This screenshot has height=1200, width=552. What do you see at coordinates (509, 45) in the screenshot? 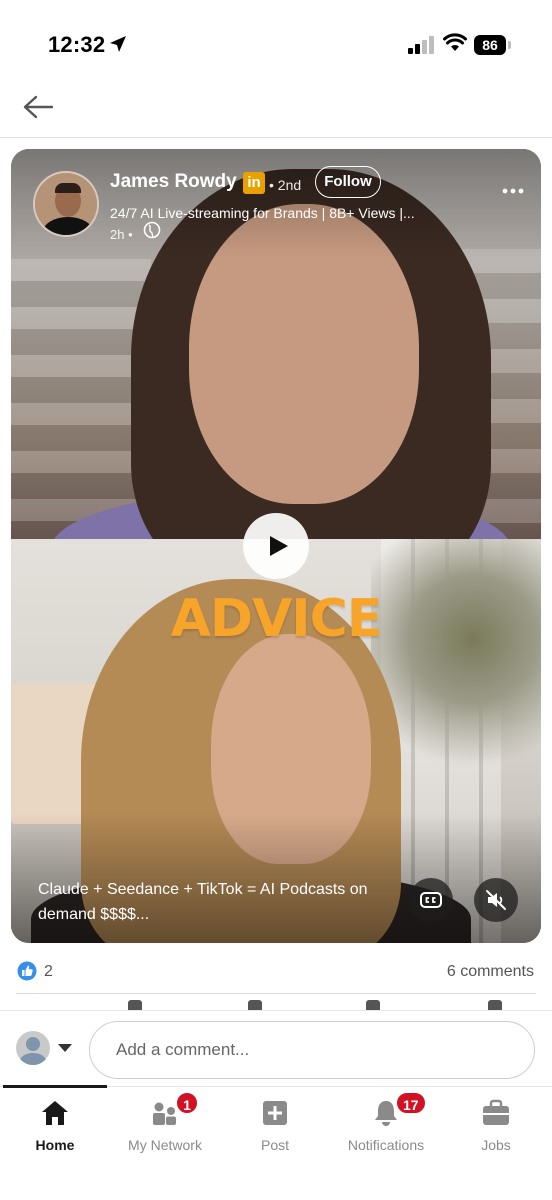
I see `battery-cap` at bounding box center [509, 45].